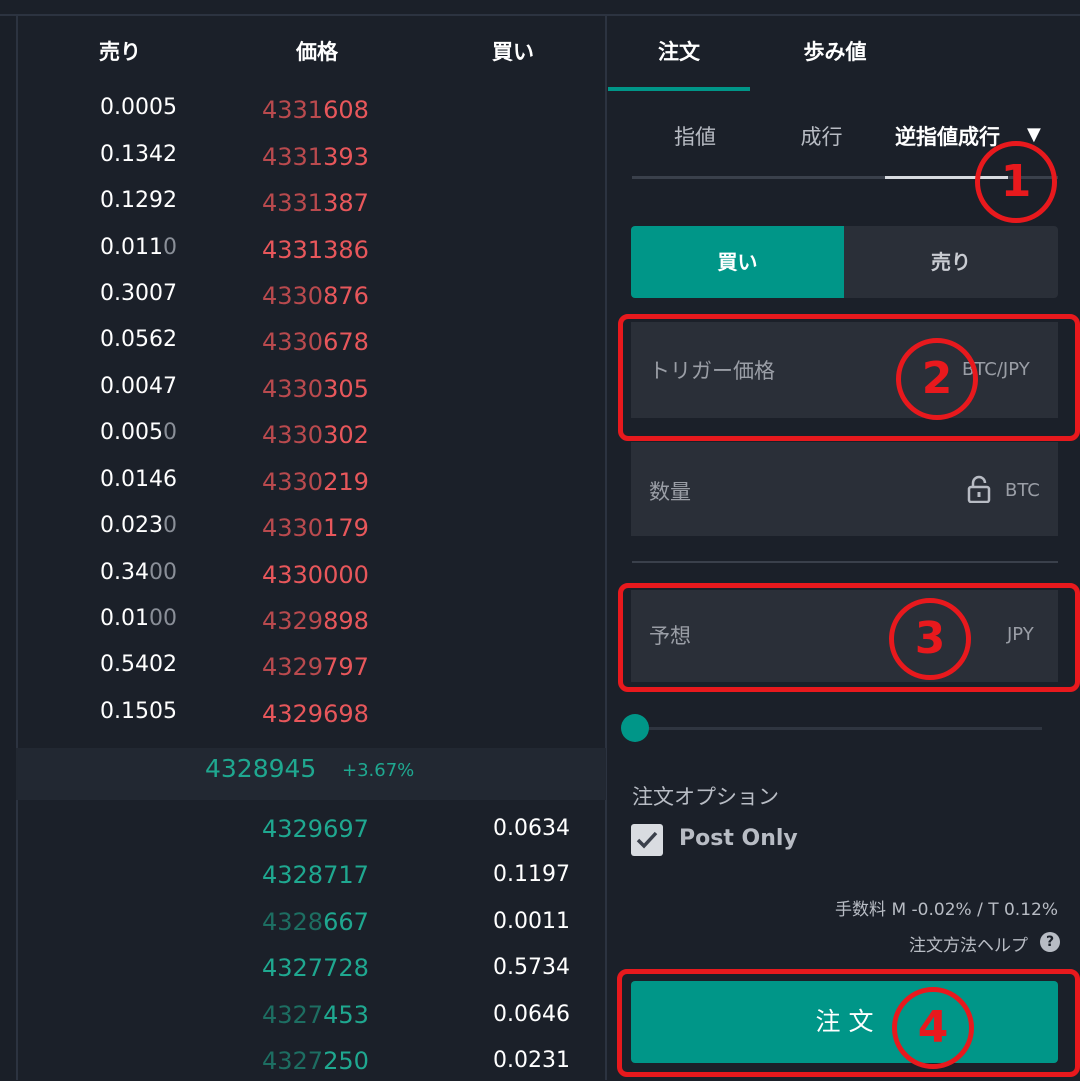 The height and width of the screenshot is (1081, 1080). What do you see at coordinates (531, 874) in the screenshot?
I see `bid-quantity: 0.1197` at bounding box center [531, 874].